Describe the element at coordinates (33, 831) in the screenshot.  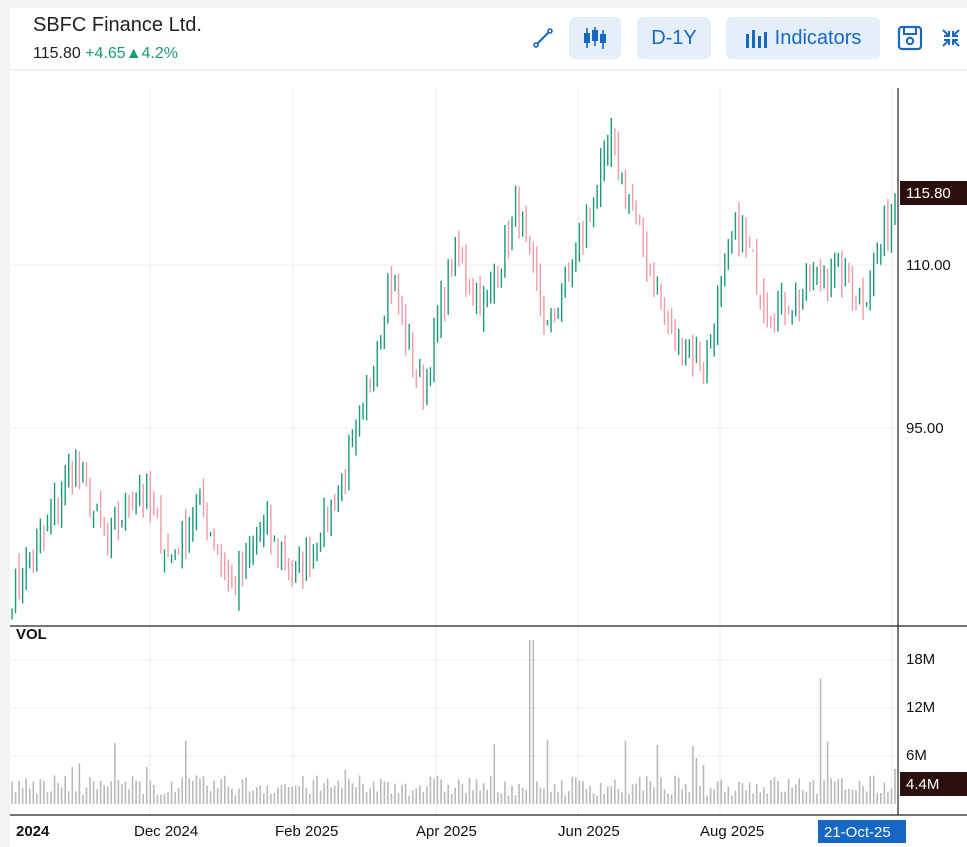
I see `time-tick: 2024` at that location.